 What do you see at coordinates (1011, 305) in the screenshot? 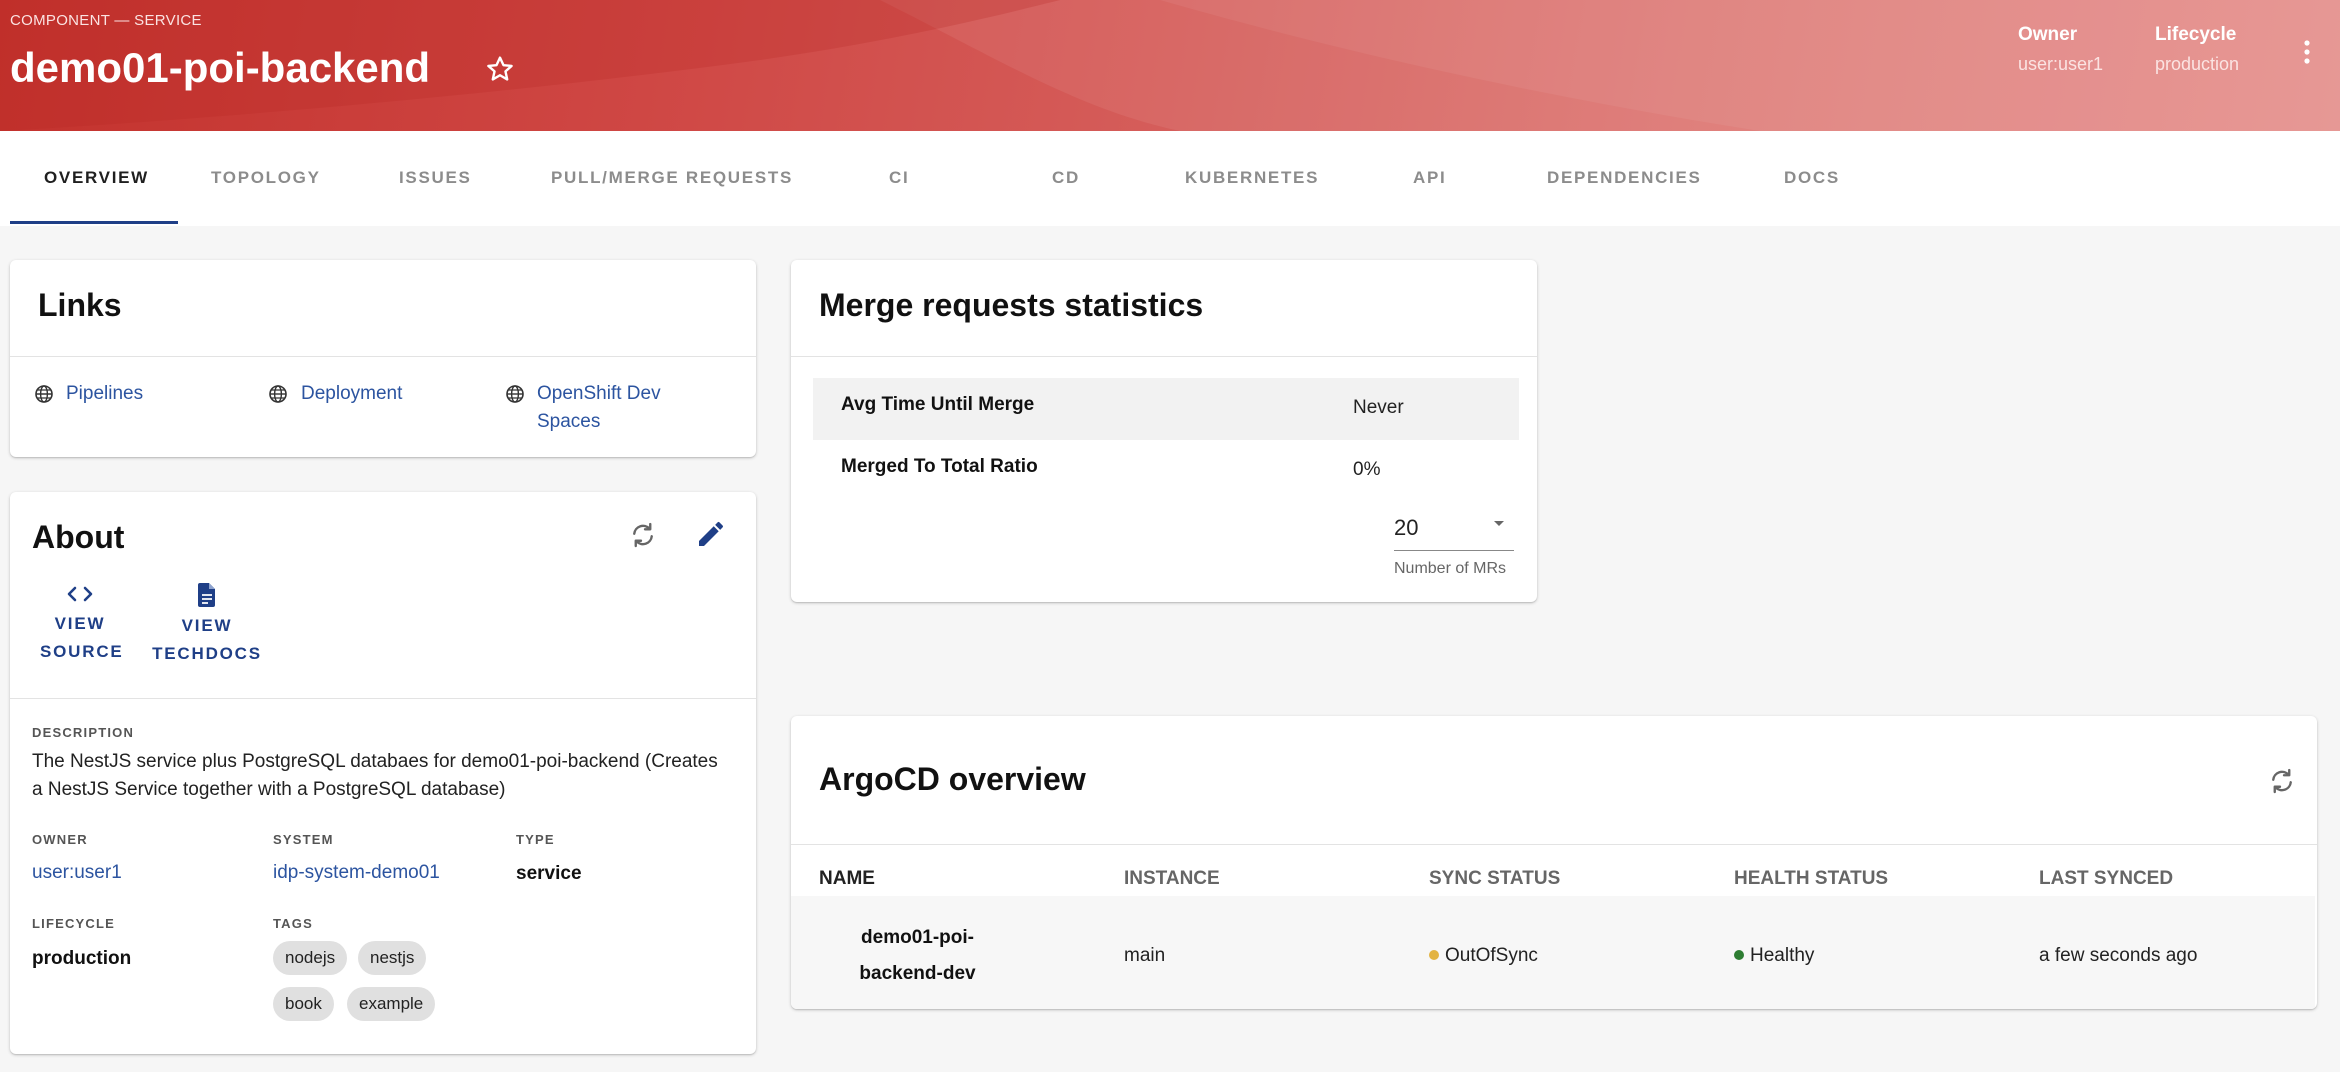
I see `merge-stats-title: Merge requests statistics` at bounding box center [1011, 305].